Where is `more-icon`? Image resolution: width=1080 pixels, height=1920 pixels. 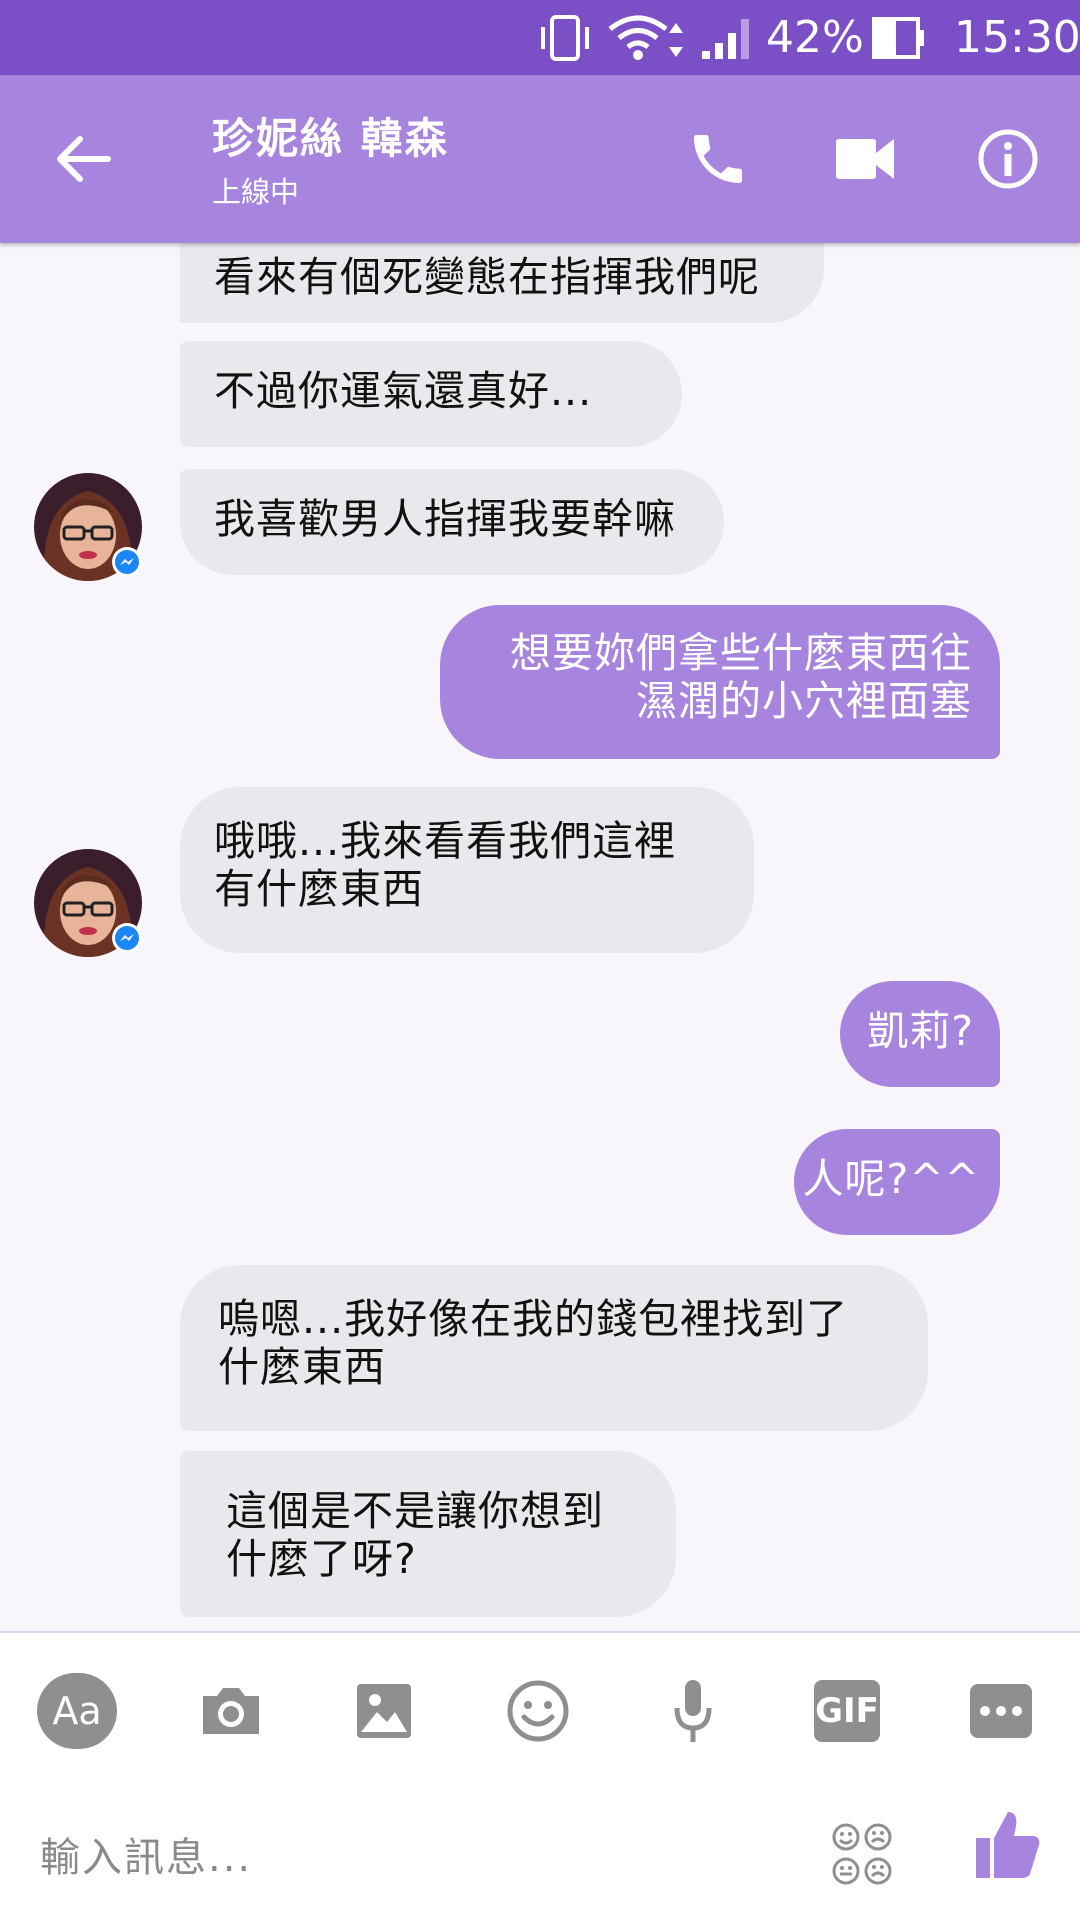 more-icon is located at coordinates (1001, 1711).